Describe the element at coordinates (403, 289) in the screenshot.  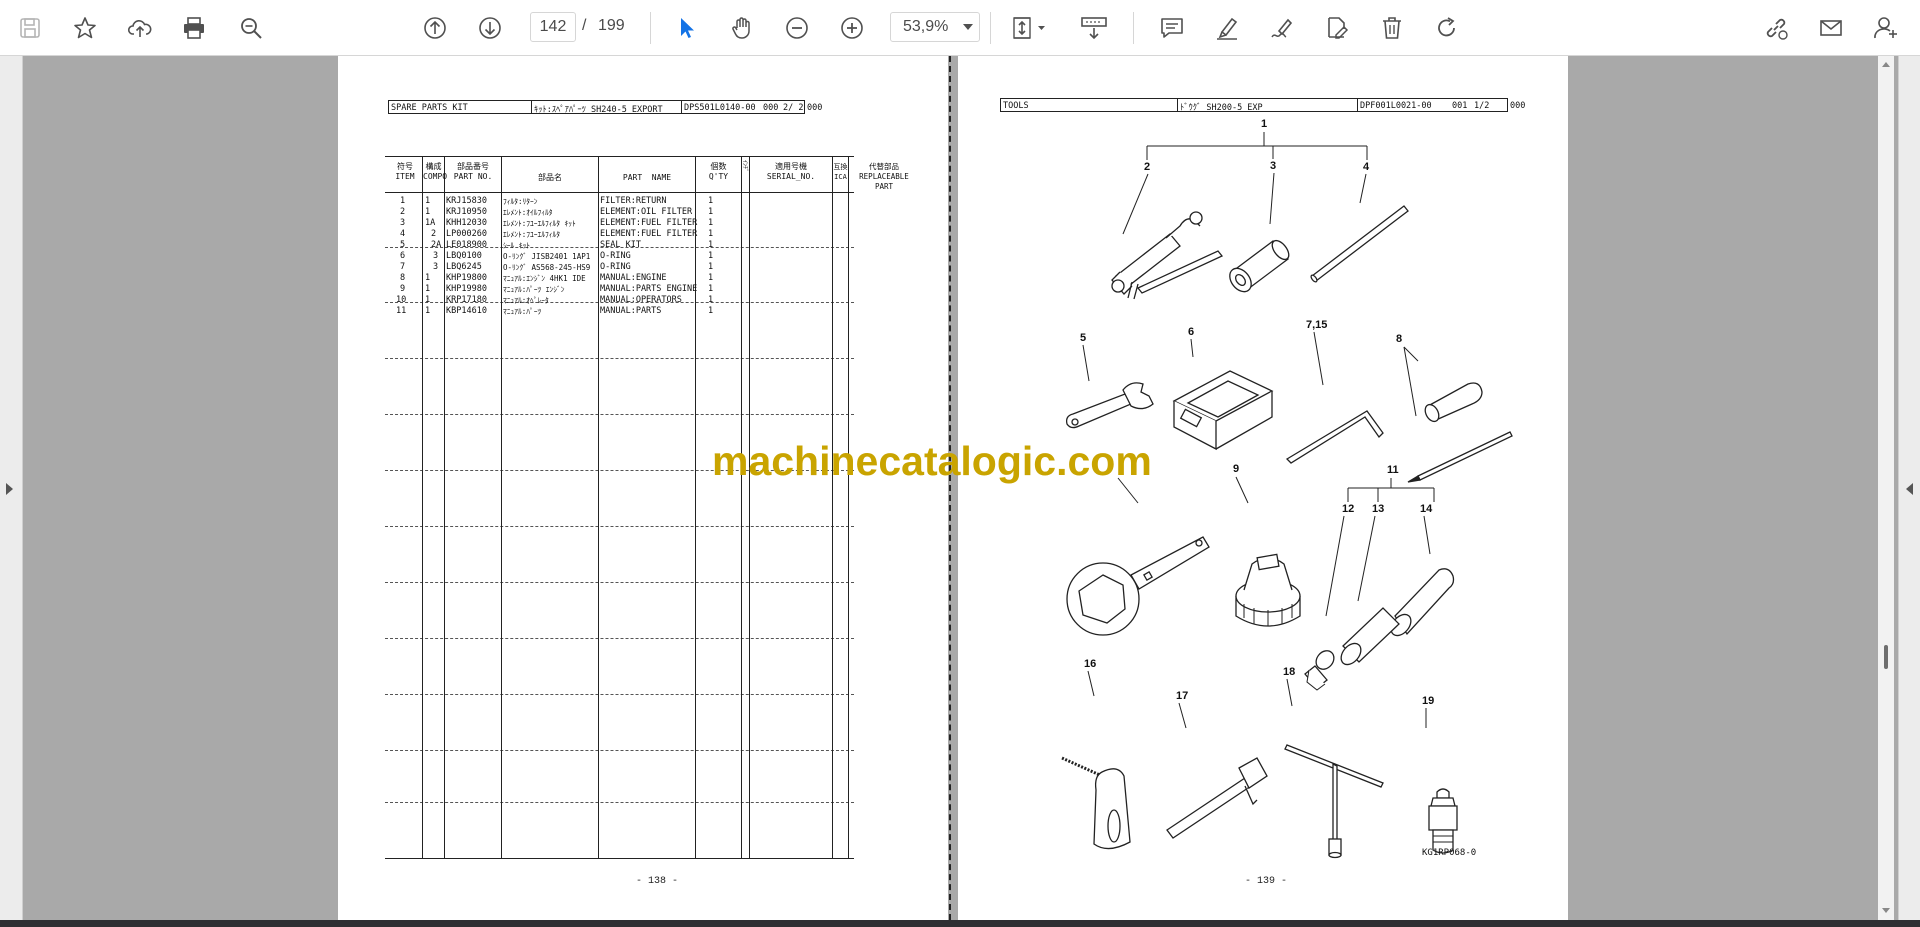
I see `row-item: 9` at that location.